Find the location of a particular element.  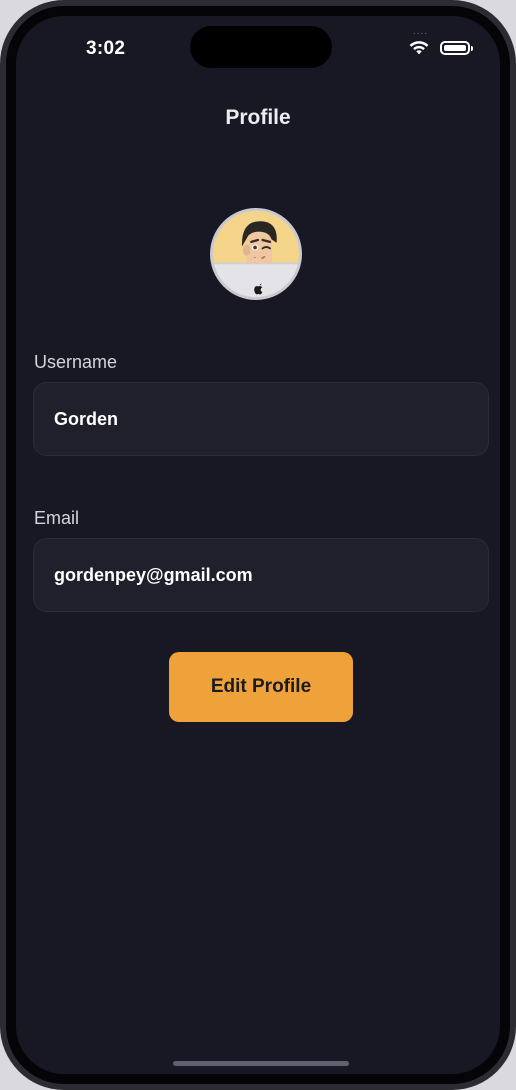

battery-icon is located at coordinates (456, 48).